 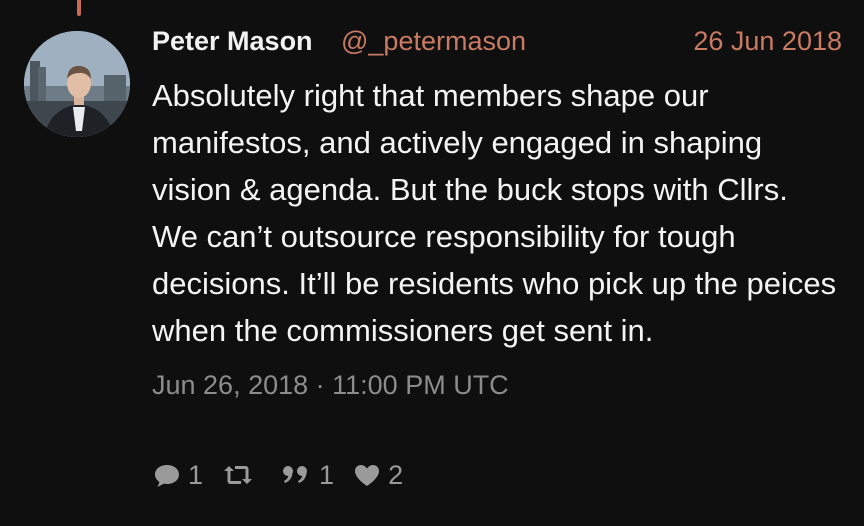 I want to click on author-name: Peter Mason, so click(x=232, y=41).